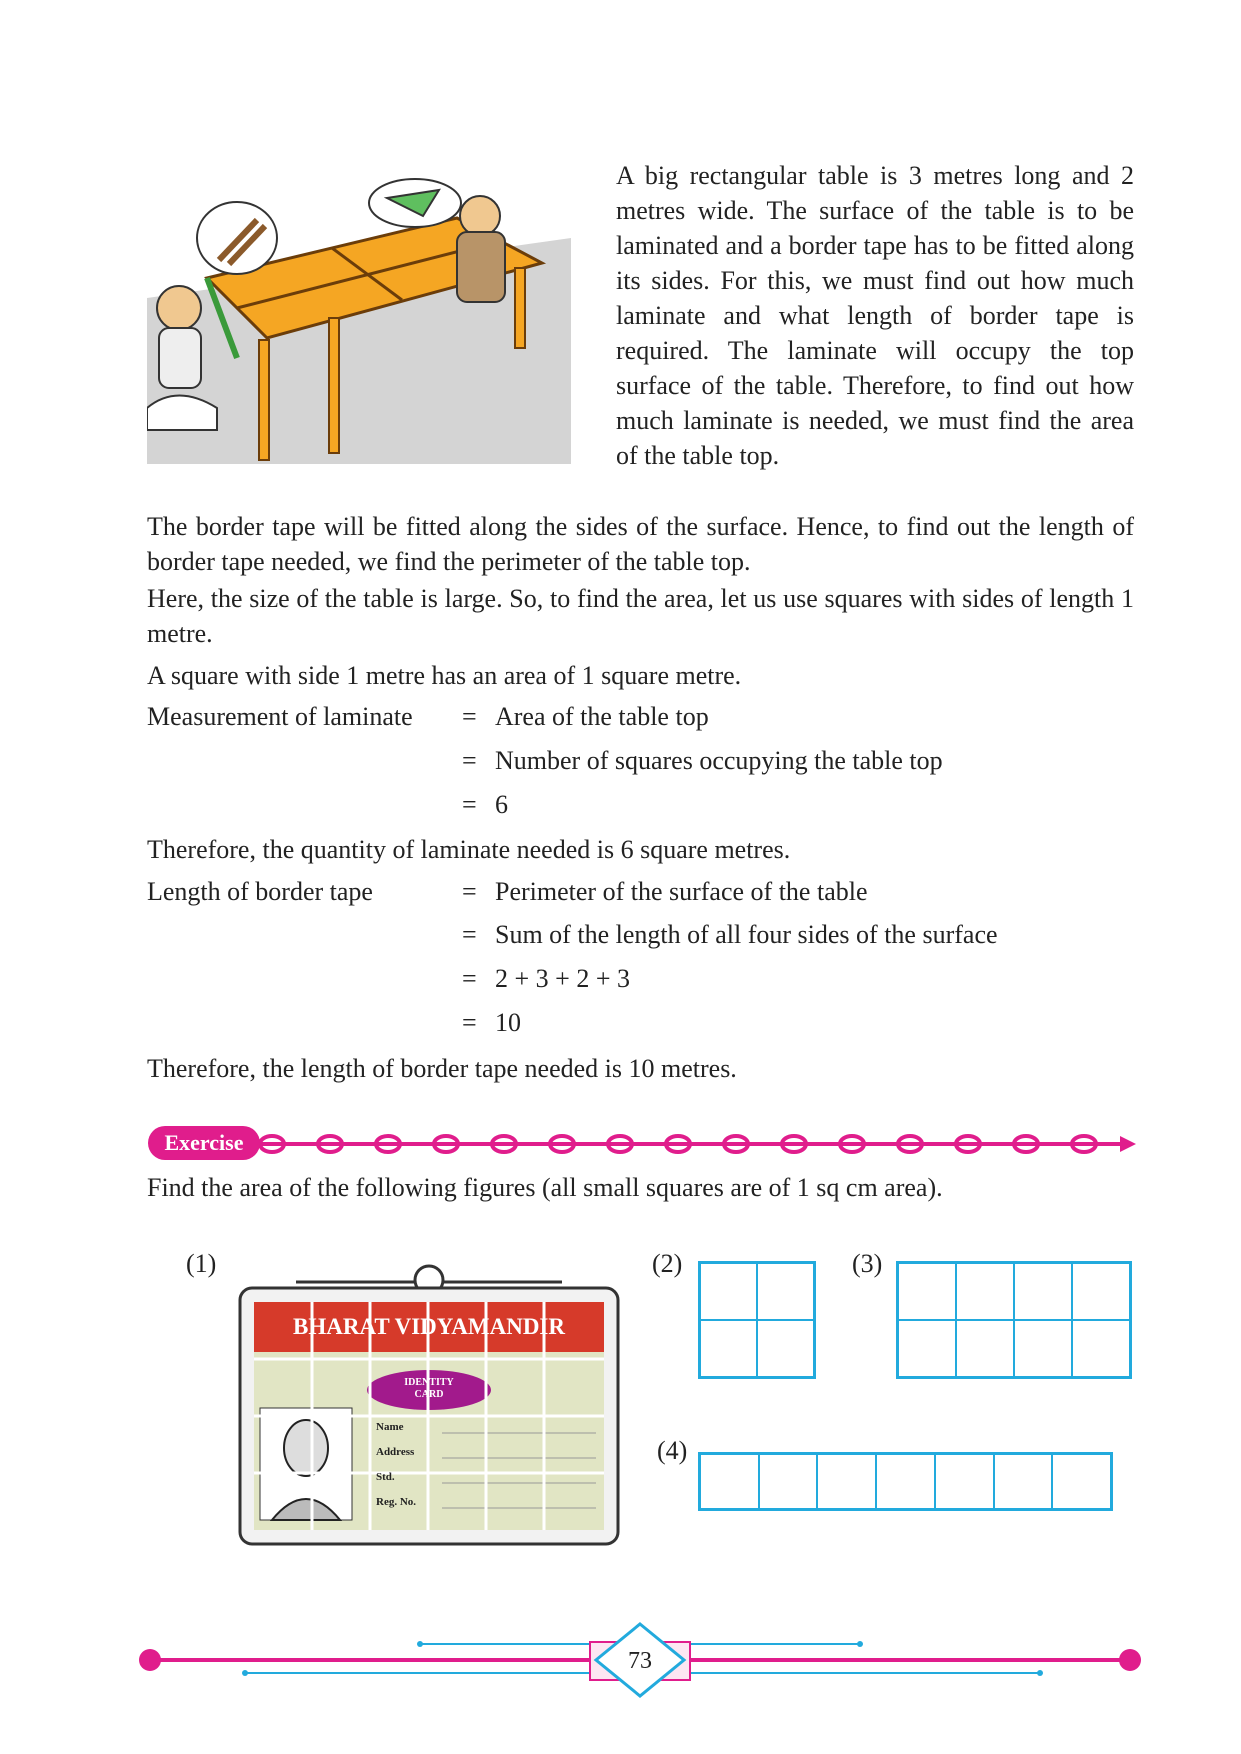  What do you see at coordinates (667, 1263) in the screenshot?
I see `figure-label-2: (2)` at bounding box center [667, 1263].